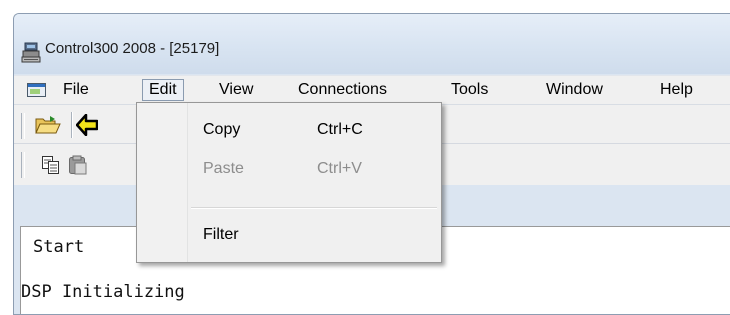 The height and width of the screenshot is (315, 730). Describe the element at coordinates (221, 234) in the screenshot. I see `menu-item-filter-label: Filter` at that location.